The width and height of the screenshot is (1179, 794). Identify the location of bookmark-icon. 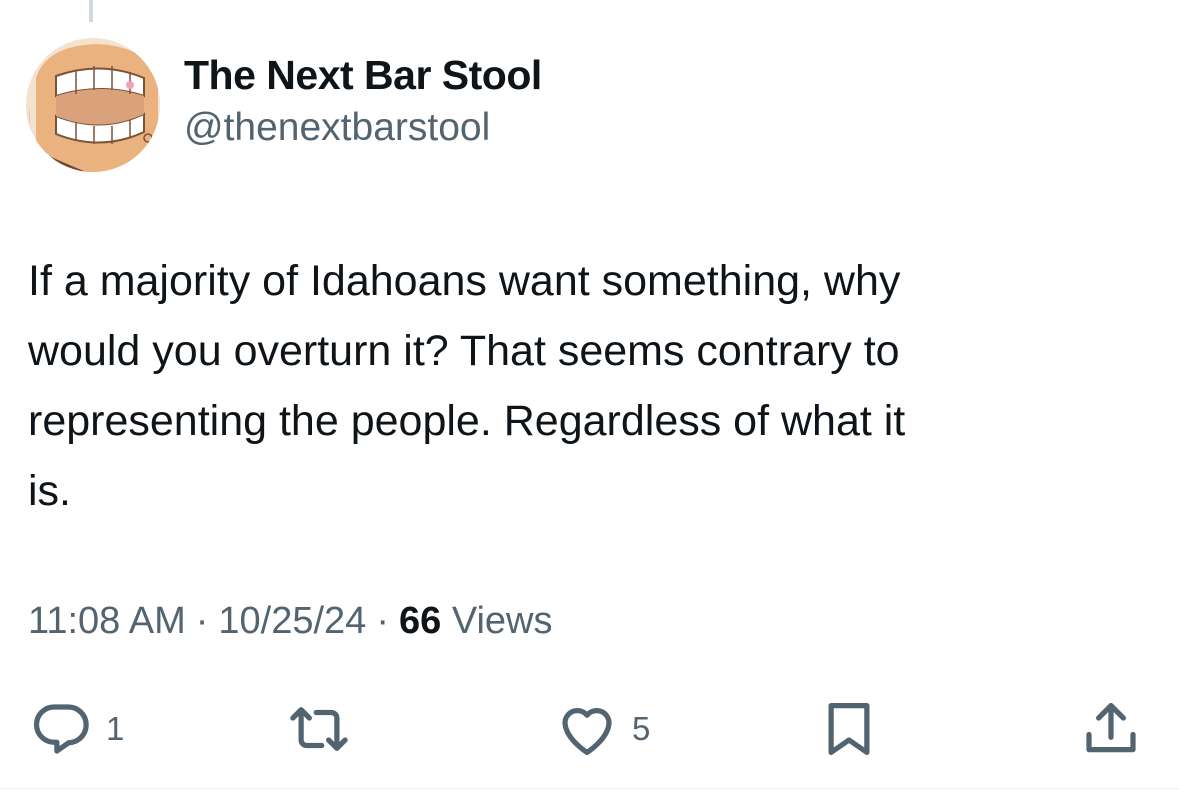
(849, 729).